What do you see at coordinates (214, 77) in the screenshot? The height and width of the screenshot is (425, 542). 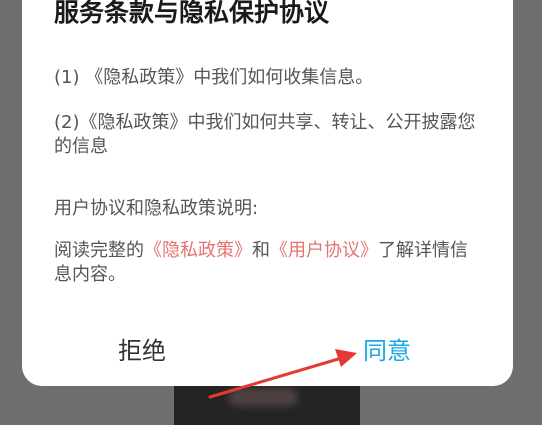 I see `collect-info-item: (1) 《隐私政策》中我们如何收集信息。` at bounding box center [214, 77].